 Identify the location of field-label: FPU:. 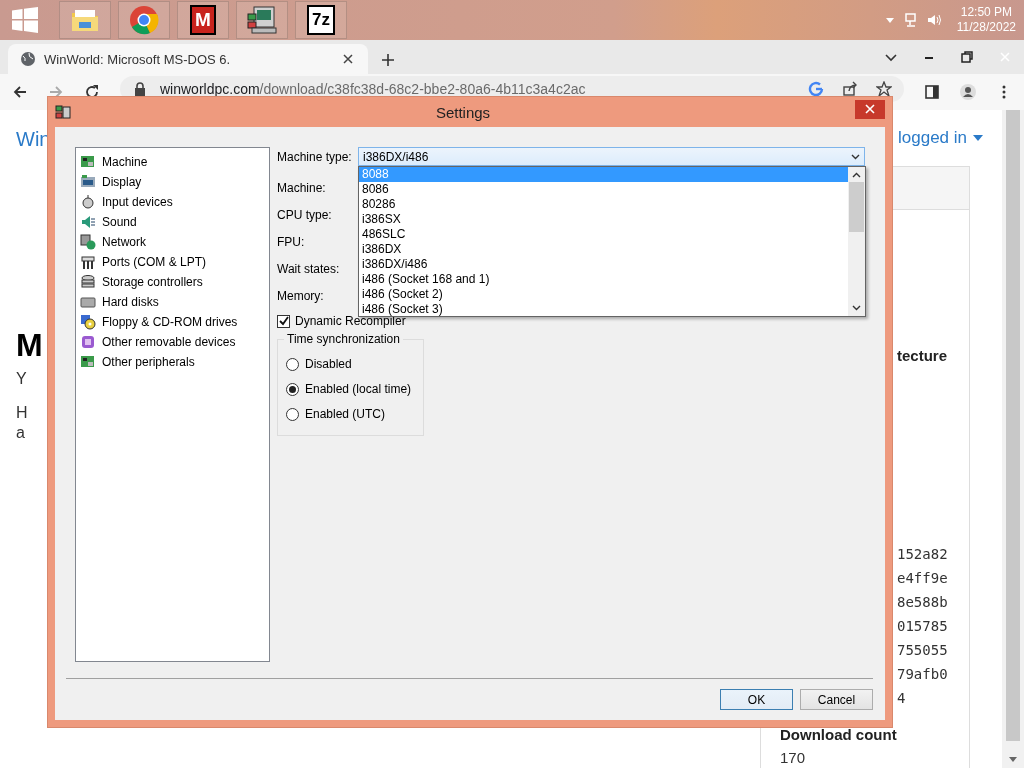
(291, 241).